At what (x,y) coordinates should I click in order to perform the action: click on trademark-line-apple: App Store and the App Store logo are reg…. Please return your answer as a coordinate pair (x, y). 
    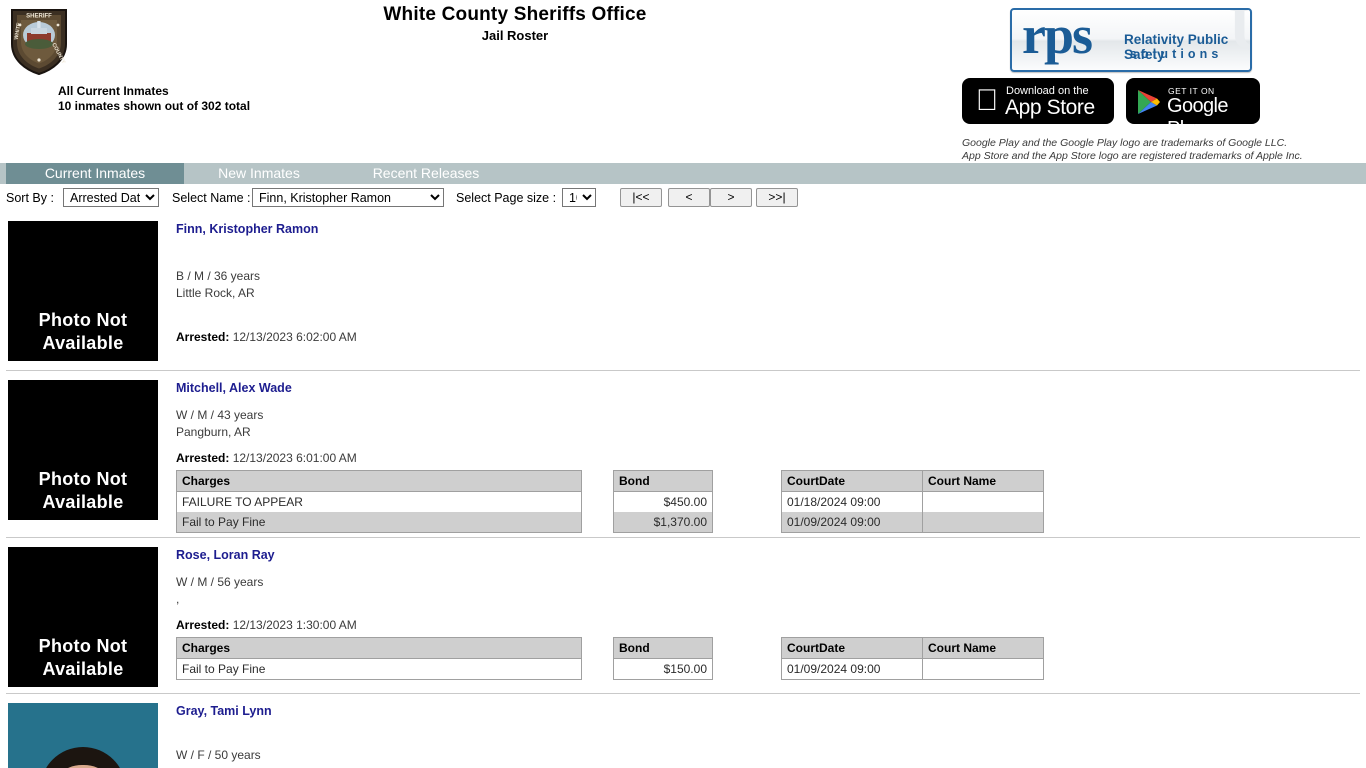
    Looking at the image, I should click on (1132, 155).